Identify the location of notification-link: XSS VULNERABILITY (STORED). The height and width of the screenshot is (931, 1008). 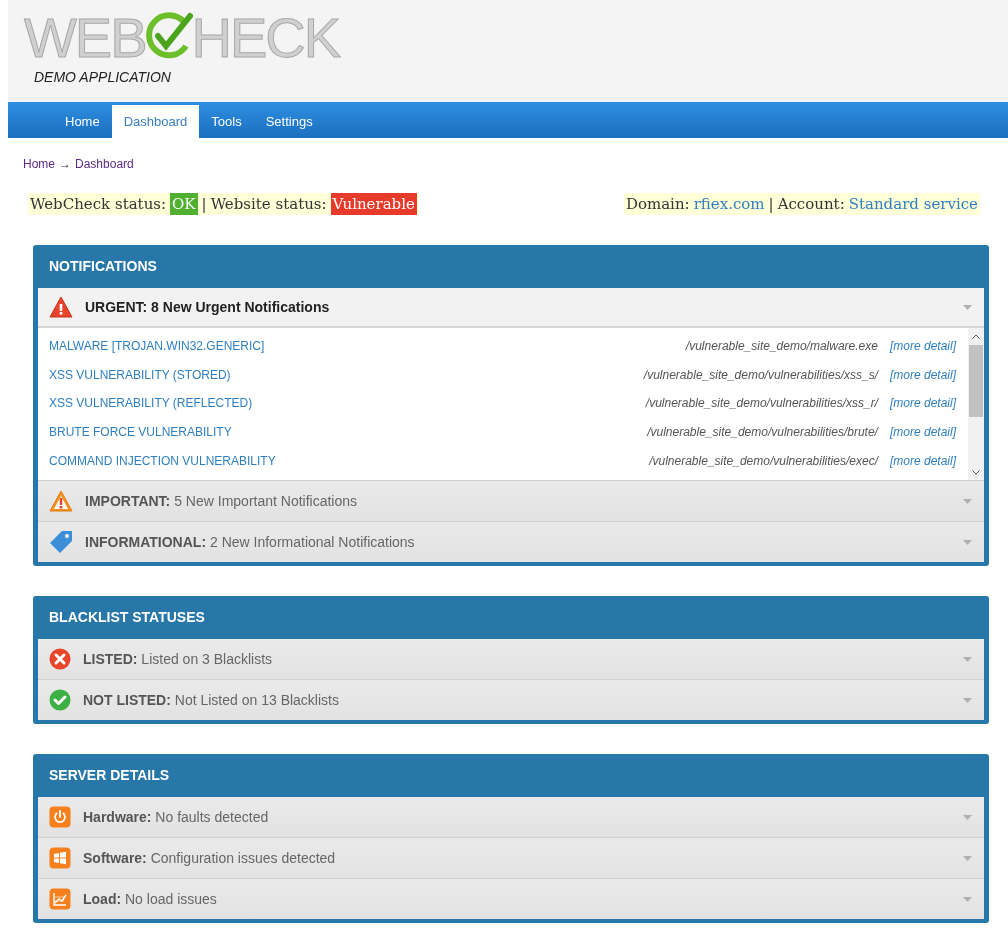
(346, 374).